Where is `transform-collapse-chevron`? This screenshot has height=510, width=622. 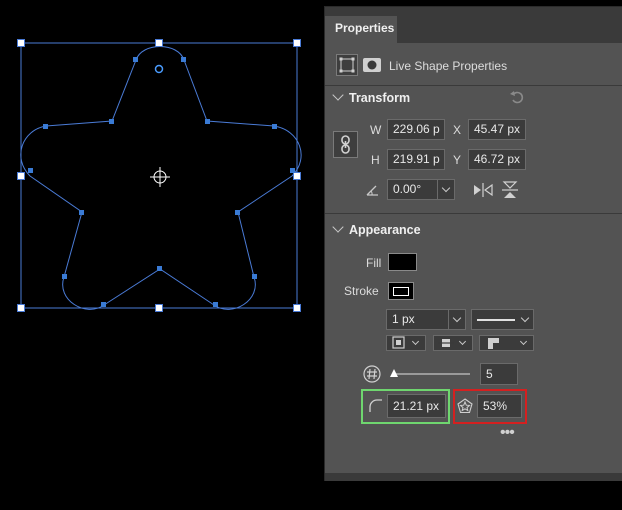 transform-collapse-chevron is located at coordinates (338, 95).